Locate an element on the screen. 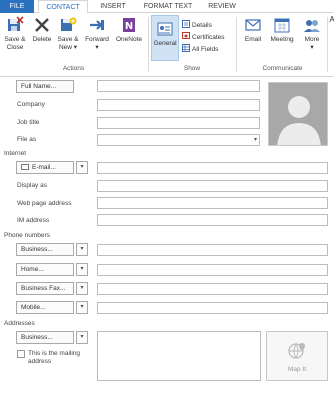  forward-label: Forward is located at coordinates (97, 39).